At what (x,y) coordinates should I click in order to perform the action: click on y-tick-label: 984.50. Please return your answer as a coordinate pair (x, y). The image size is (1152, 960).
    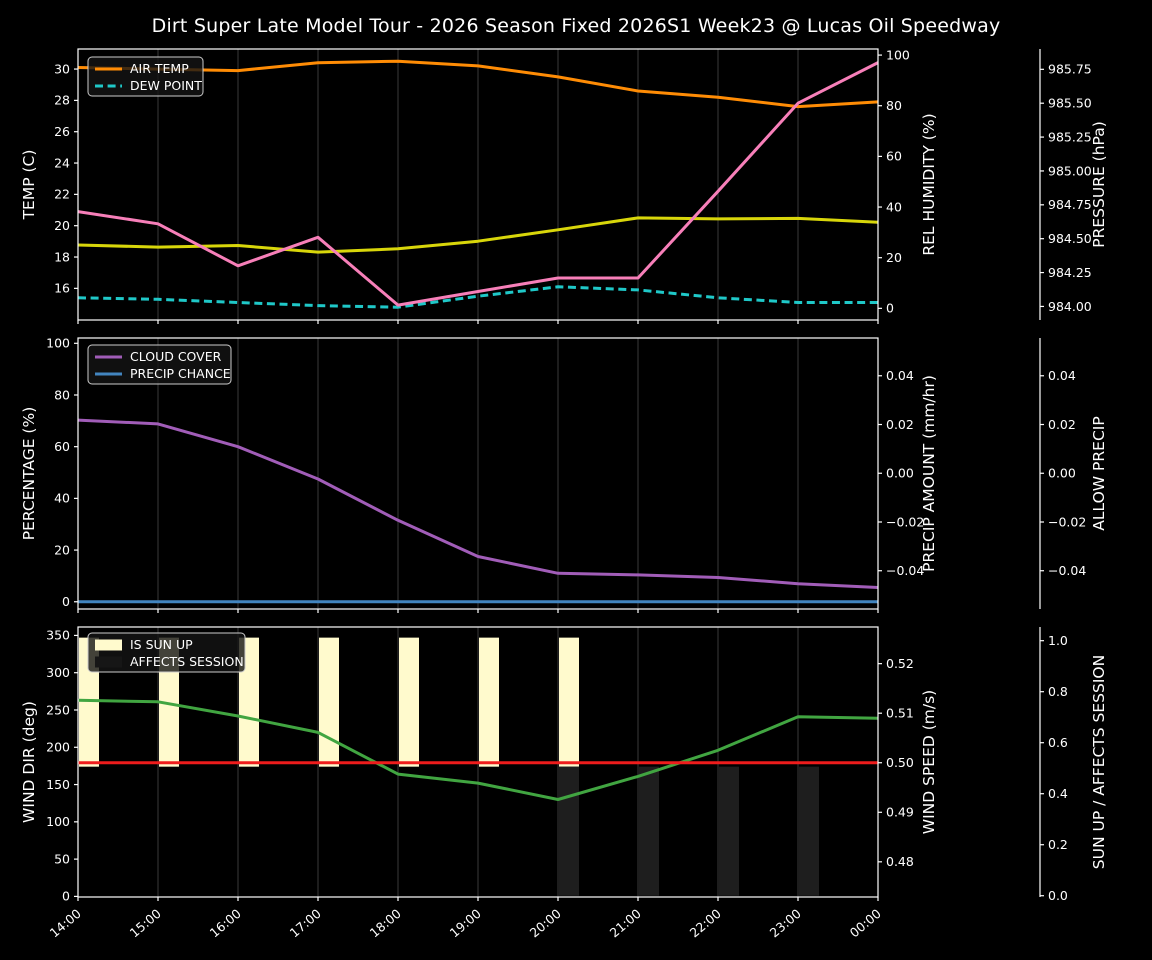
    Looking at the image, I should click on (1070, 238).